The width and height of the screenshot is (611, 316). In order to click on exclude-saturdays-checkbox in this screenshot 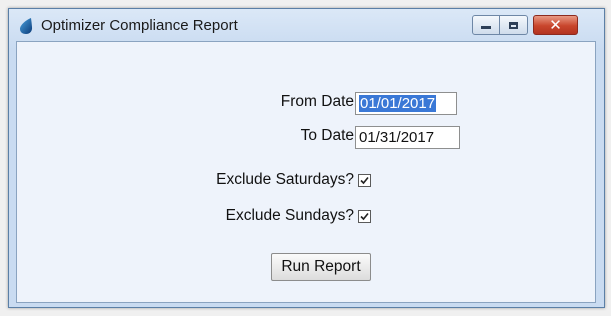, I will do `click(364, 180)`.